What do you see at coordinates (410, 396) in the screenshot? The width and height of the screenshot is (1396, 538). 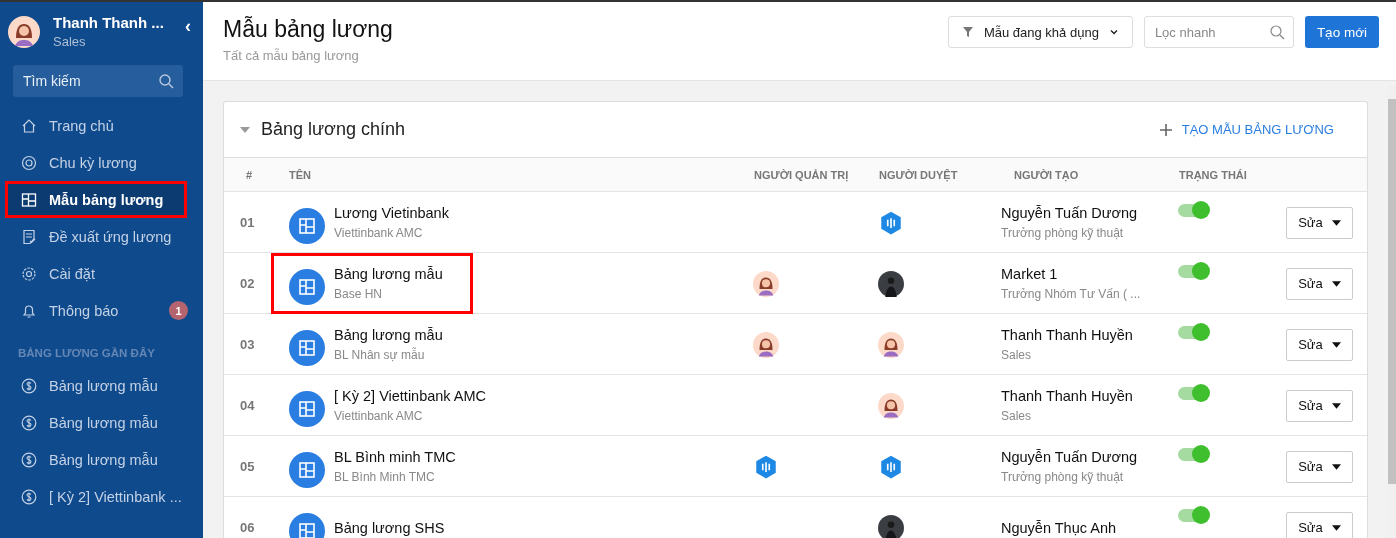 I see `template-name: [ Kỳ 2] Viettinbank AMC` at bounding box center [410, 396].